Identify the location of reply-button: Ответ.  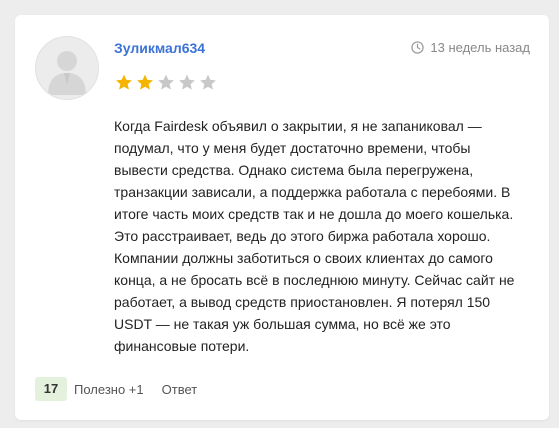
(180, 389).